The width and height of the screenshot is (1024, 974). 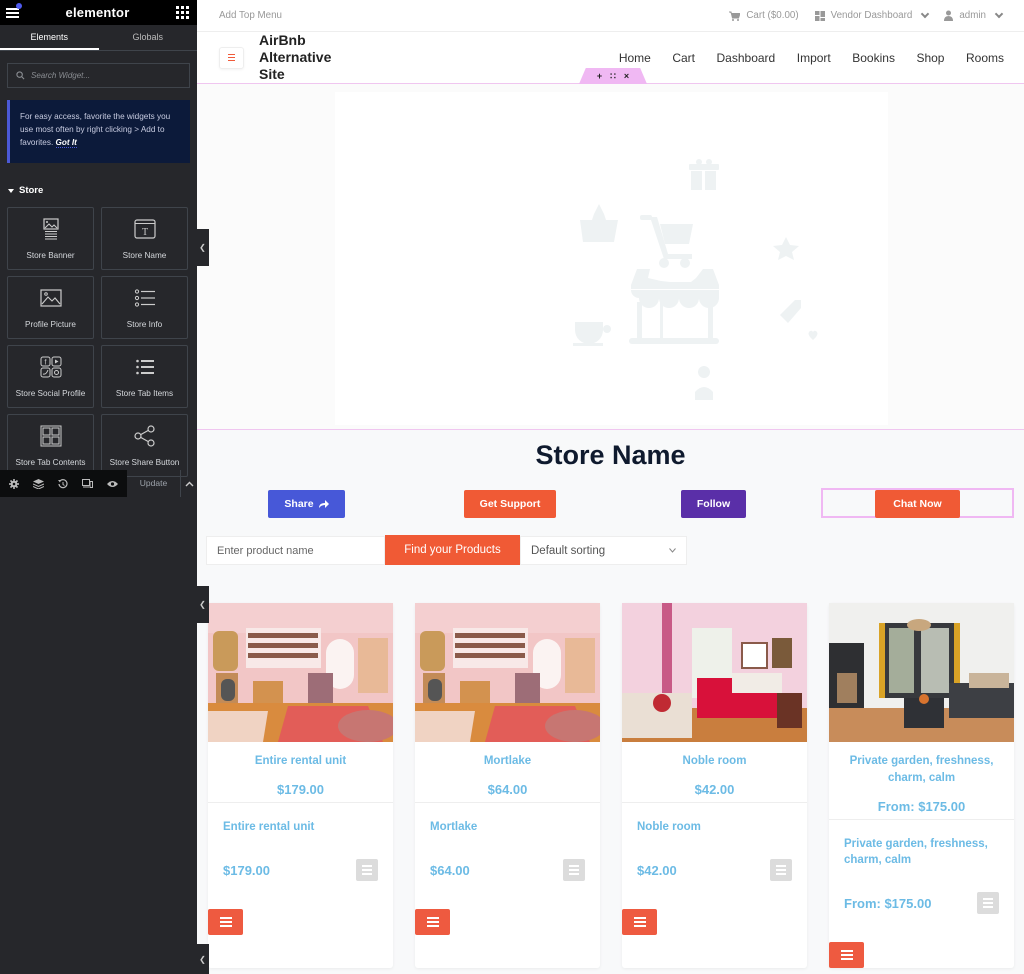 I want to click on widget-label: Store Name, so click(x=144, y=255).